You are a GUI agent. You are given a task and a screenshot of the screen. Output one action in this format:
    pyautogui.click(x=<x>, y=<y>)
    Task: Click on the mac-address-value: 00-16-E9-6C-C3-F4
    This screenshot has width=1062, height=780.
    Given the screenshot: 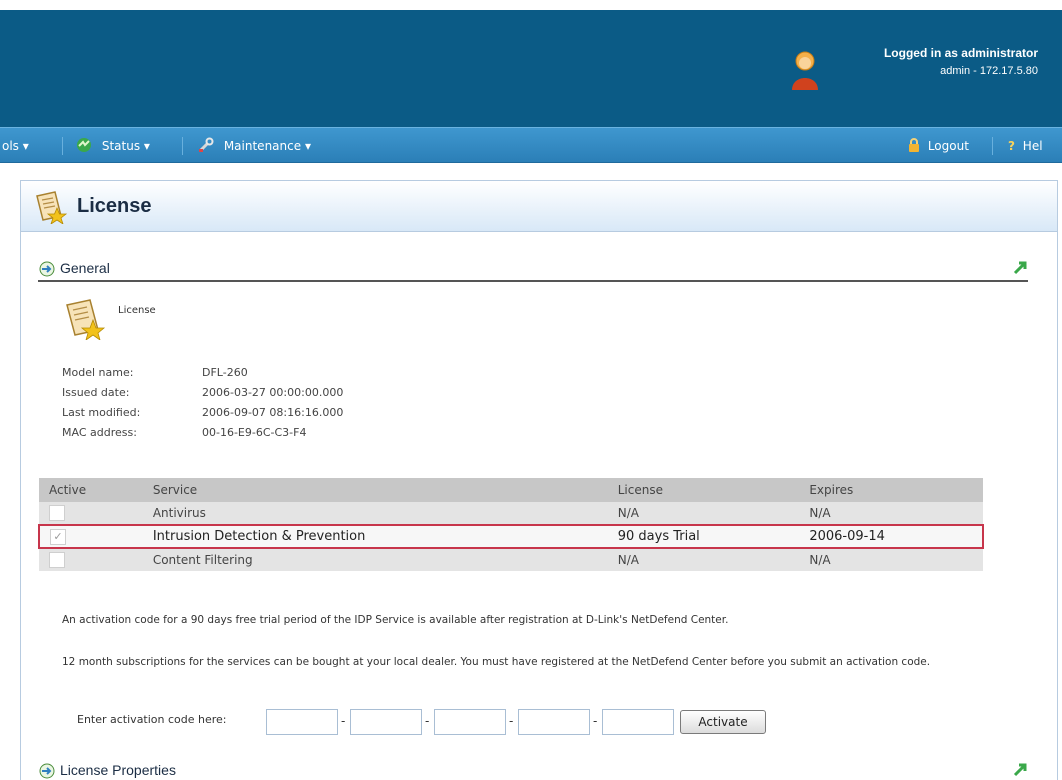 What is the action you would take?
    pyautogui.click(x=254, y=432)
    